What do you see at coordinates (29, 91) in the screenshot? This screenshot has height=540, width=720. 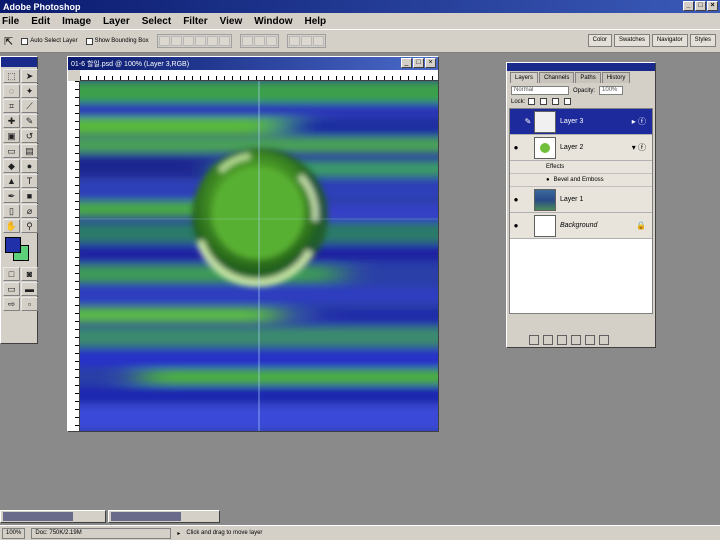 I see `magic-wand-tool-icon: ✦` at bounding box center [29, 91].